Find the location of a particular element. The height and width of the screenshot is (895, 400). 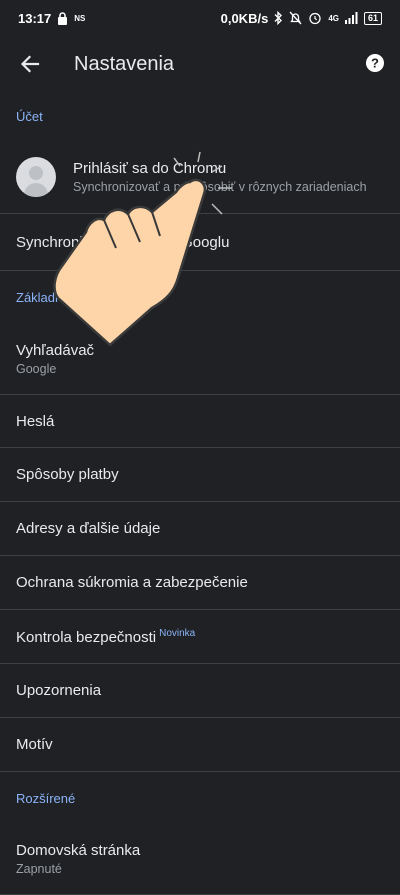

back-arrow-icon is located at coordinates (30, 64).